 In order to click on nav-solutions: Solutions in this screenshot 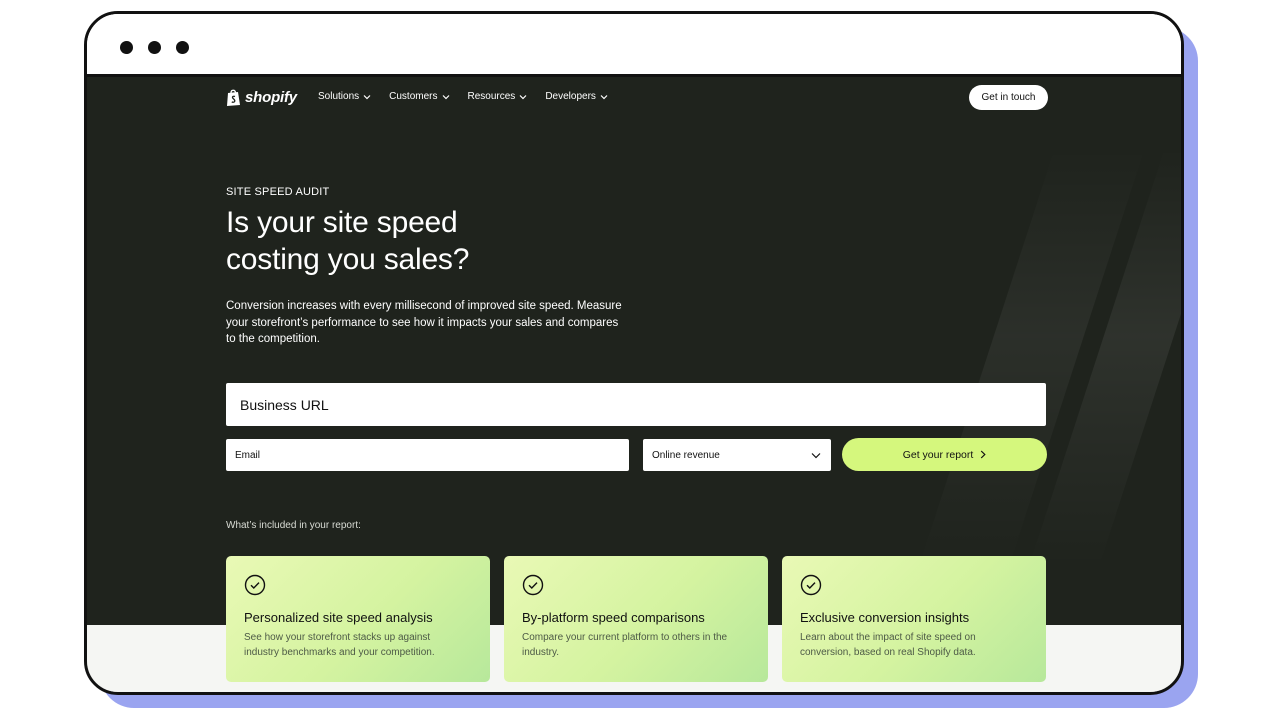, I will do `click(344, 96)`.